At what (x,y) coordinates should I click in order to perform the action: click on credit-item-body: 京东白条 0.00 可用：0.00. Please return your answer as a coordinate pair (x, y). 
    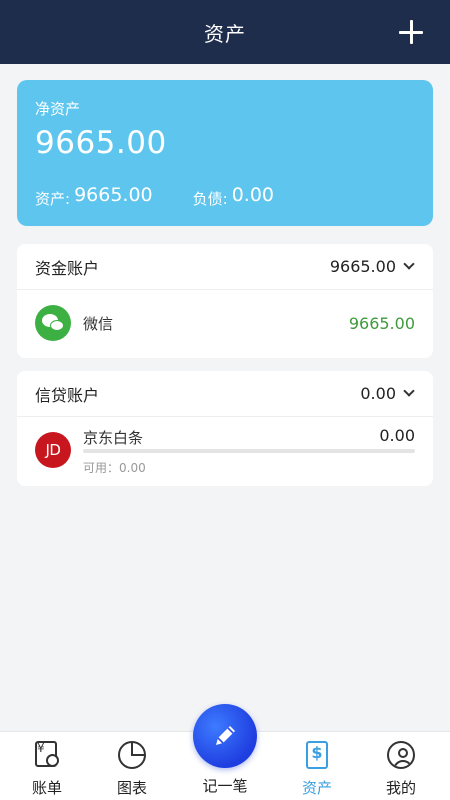
    Looking at the image, I should click on (249, 450).